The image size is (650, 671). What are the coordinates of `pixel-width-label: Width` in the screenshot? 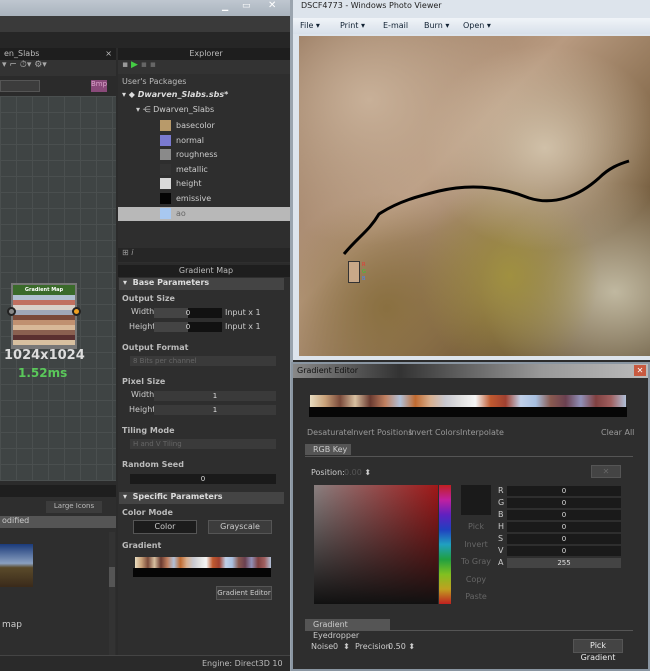 It's located at (143, 394).